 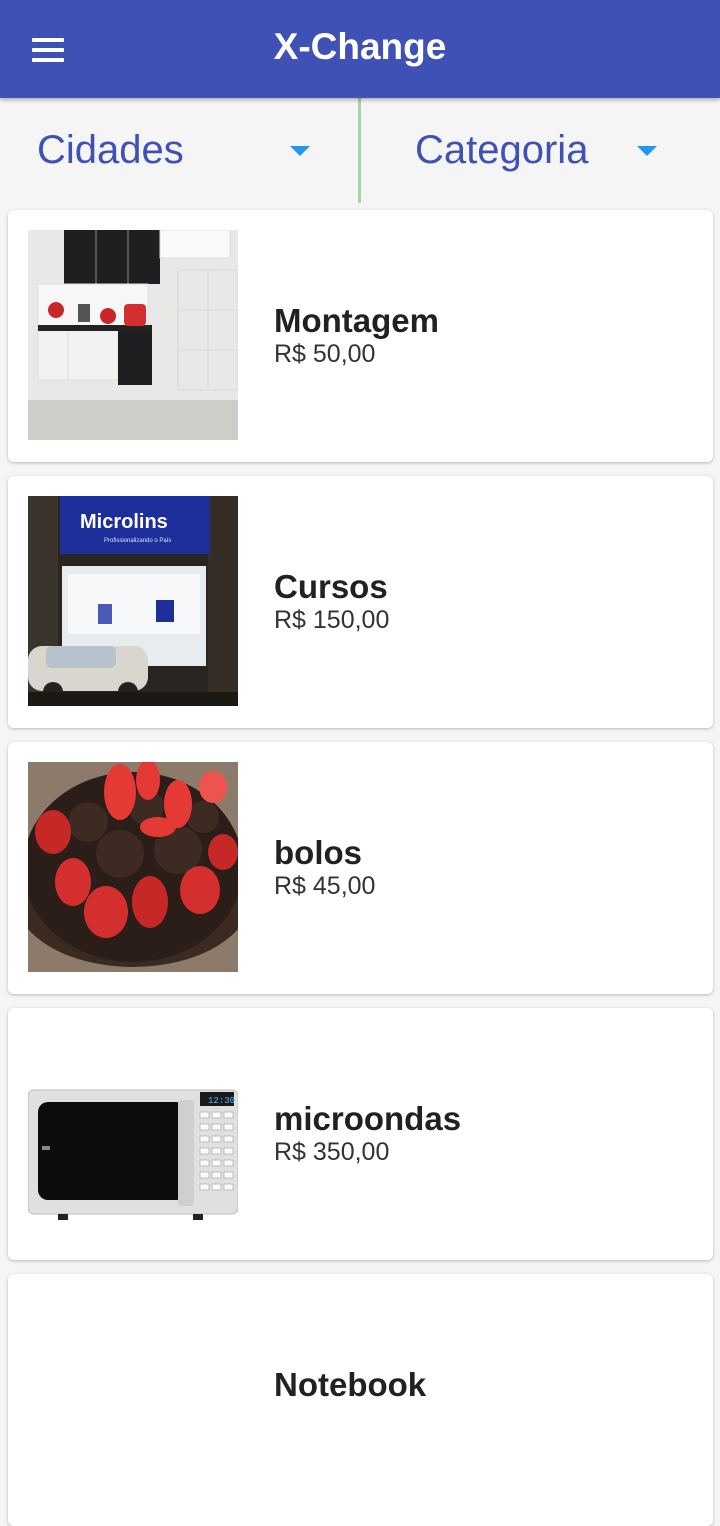 What do you see at coordinates (332, 1152) in the screenshot?
I see `item-price: R$ 350,00` at bounding box center [332, 1152].